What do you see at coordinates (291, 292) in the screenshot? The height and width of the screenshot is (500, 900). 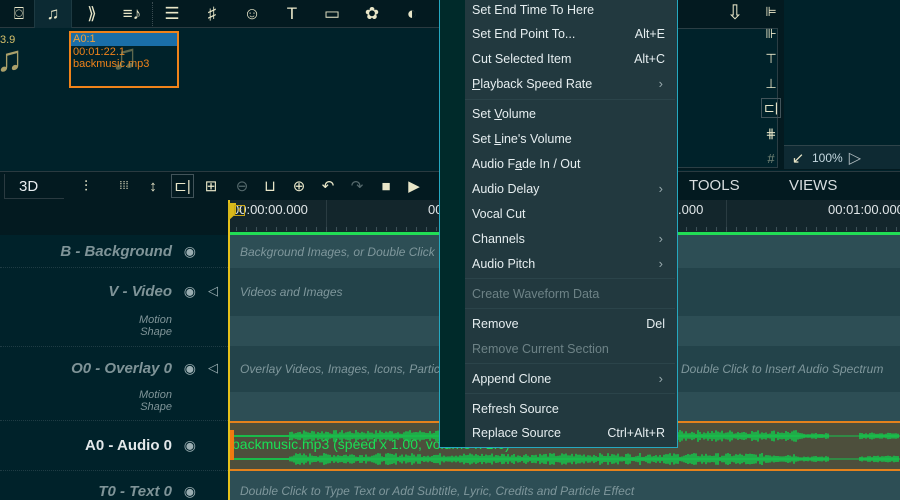 I see `lane-hint: Videos and Images` at bounding box center [291, 292].